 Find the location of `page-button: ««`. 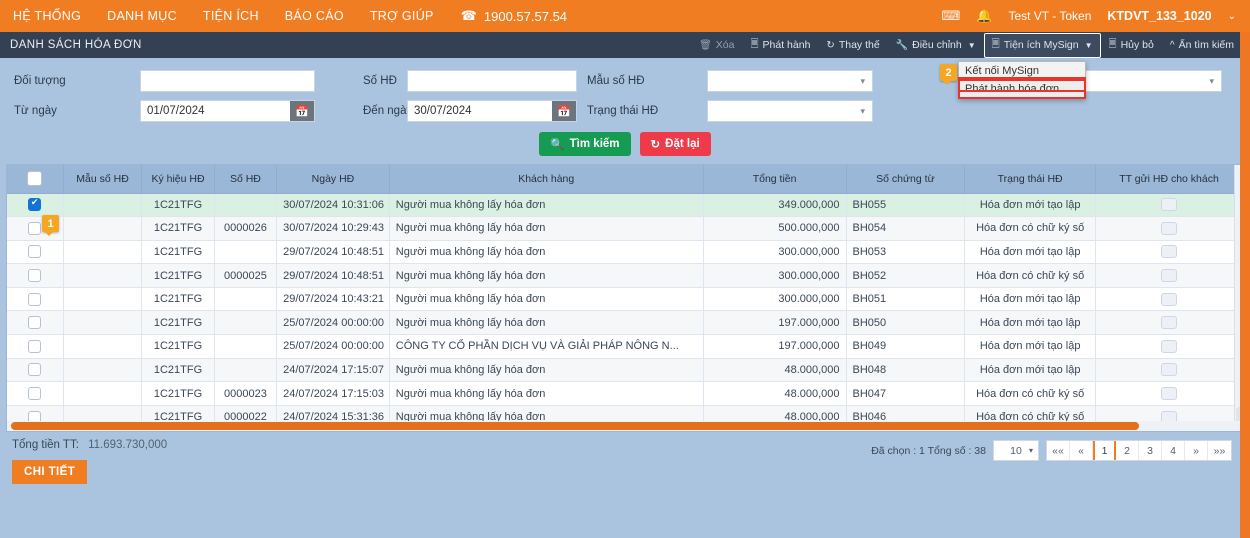

page-button: «« is located at coordinates (1058, 450).